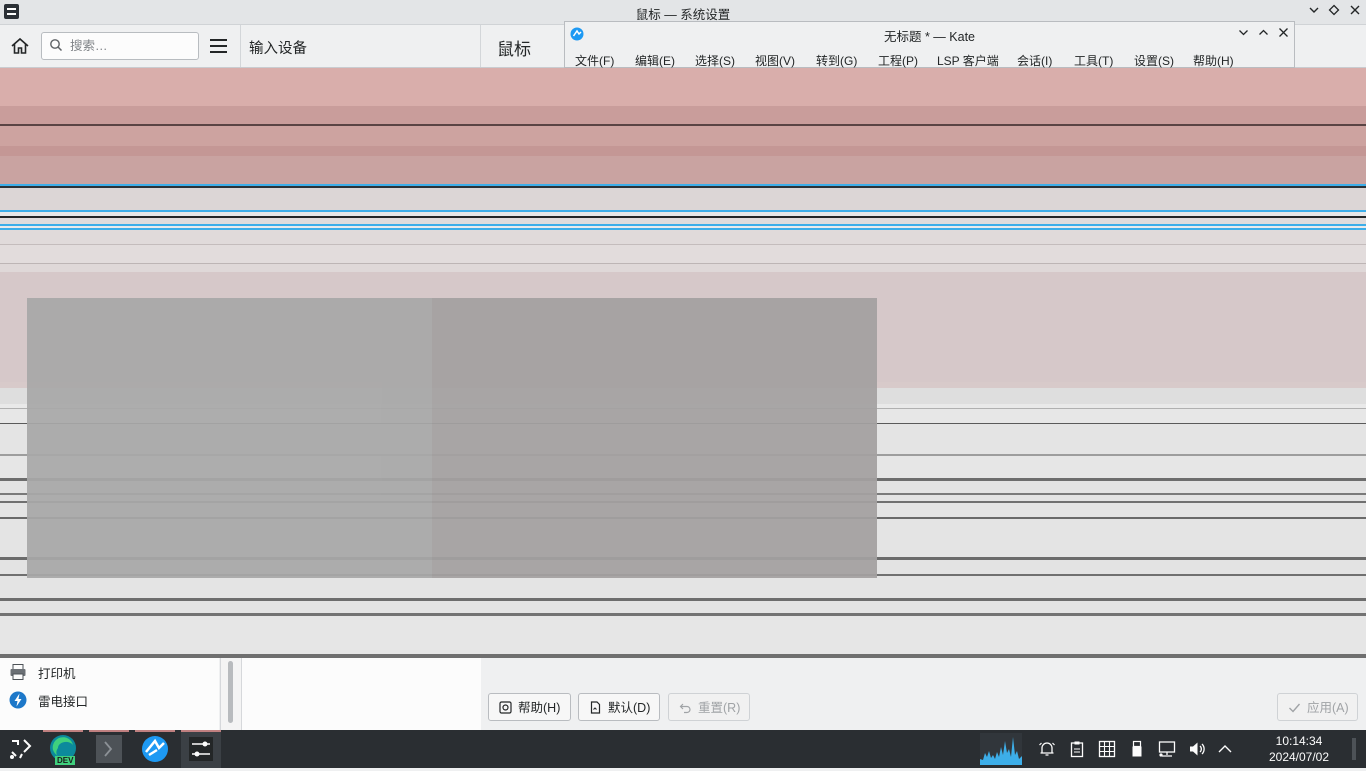 The image size is (1366, 771). I want to click on show-desktop-button, so click(1354, 749).